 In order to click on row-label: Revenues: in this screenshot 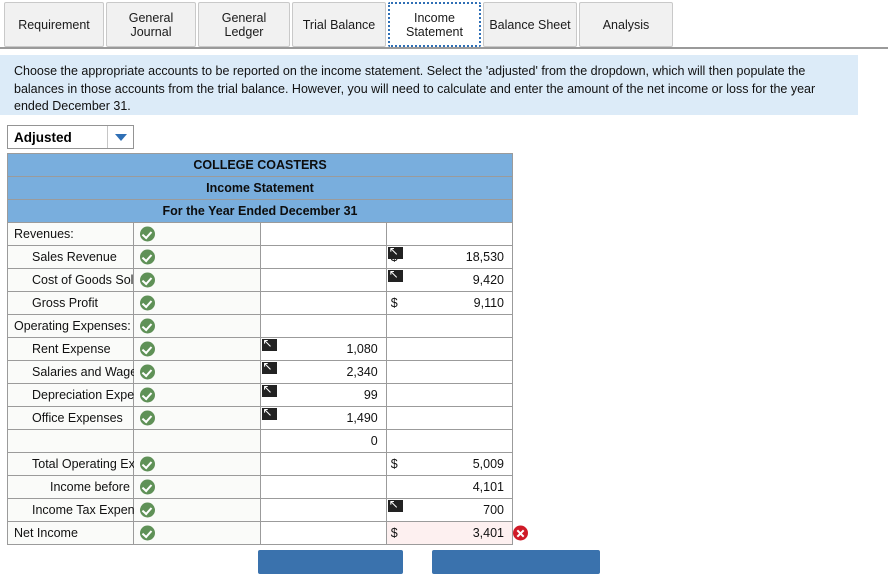, I will do `click(44, 234)`.